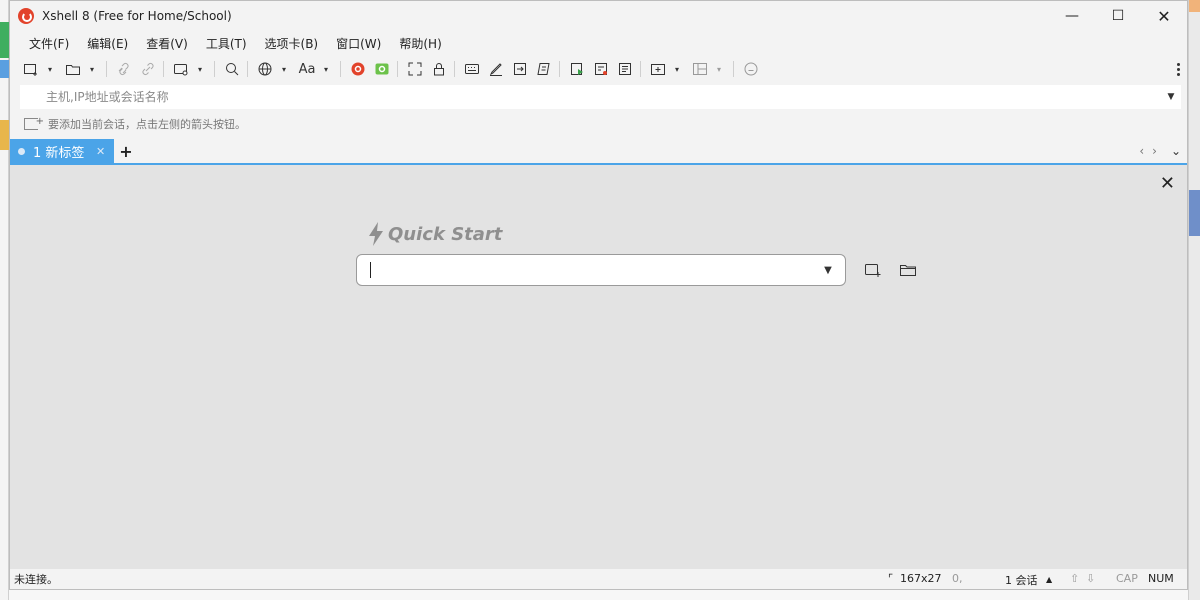 The image size is (1200, 600). What do you see at coordinates (49, 43) in the screenshot?
I see `menu-file: 文件(F)` at bounding box center [49, 43].